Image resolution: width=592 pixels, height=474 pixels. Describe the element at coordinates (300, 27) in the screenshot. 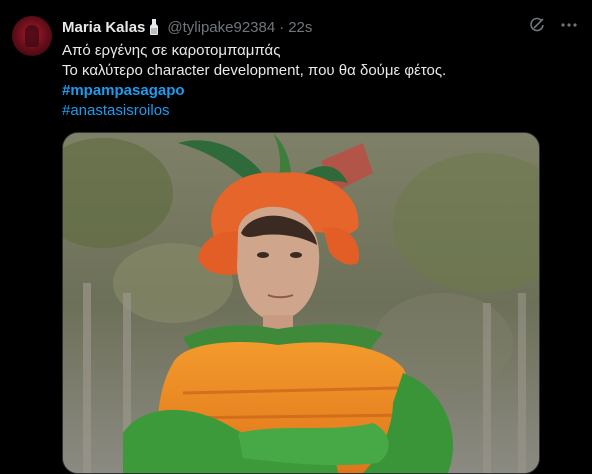

I see `tweet-time: 22s` at that location.